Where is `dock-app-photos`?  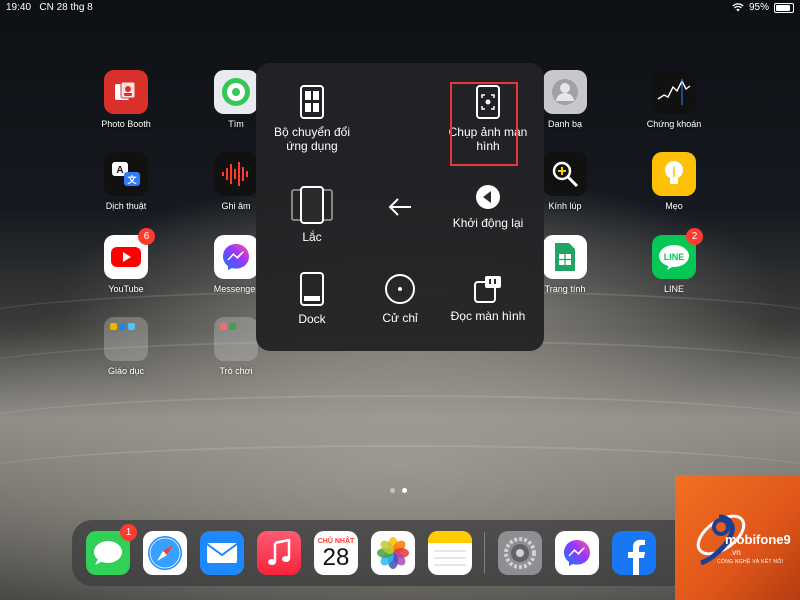 dock-app-photos is located at coordinates (393, 553).